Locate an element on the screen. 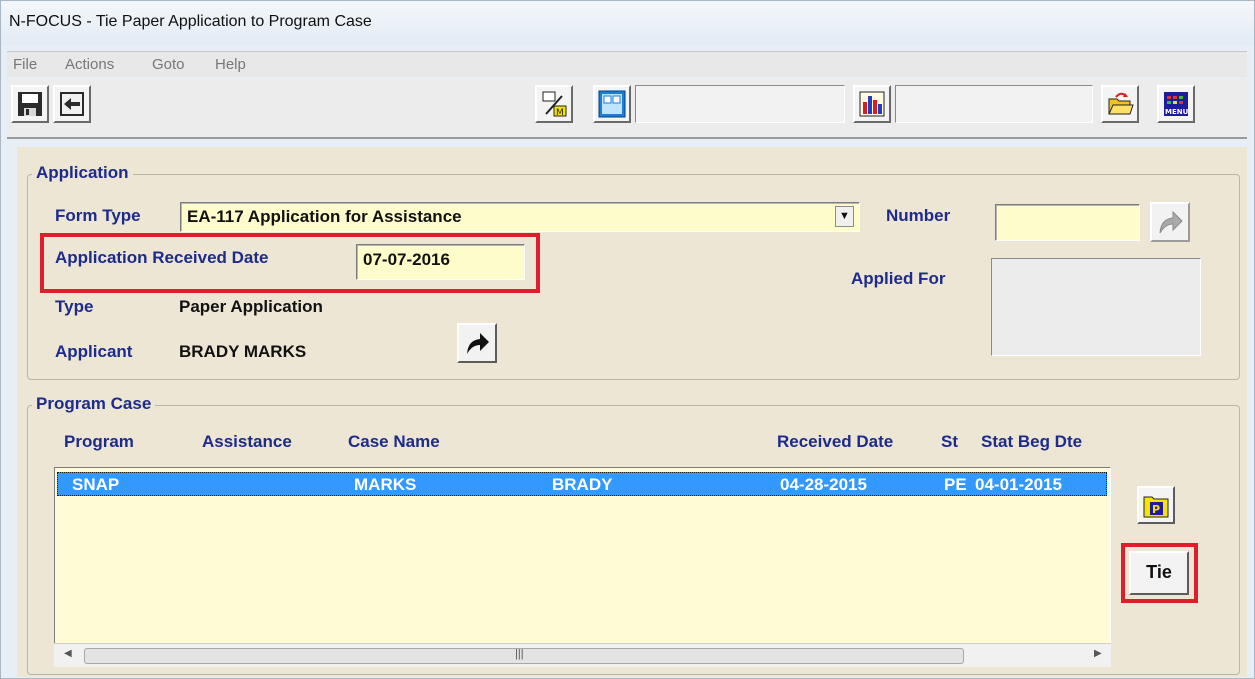 The width and height of the screenshot is (1255, 679). type-value: Paper Application is located at coordinates (251, 306).